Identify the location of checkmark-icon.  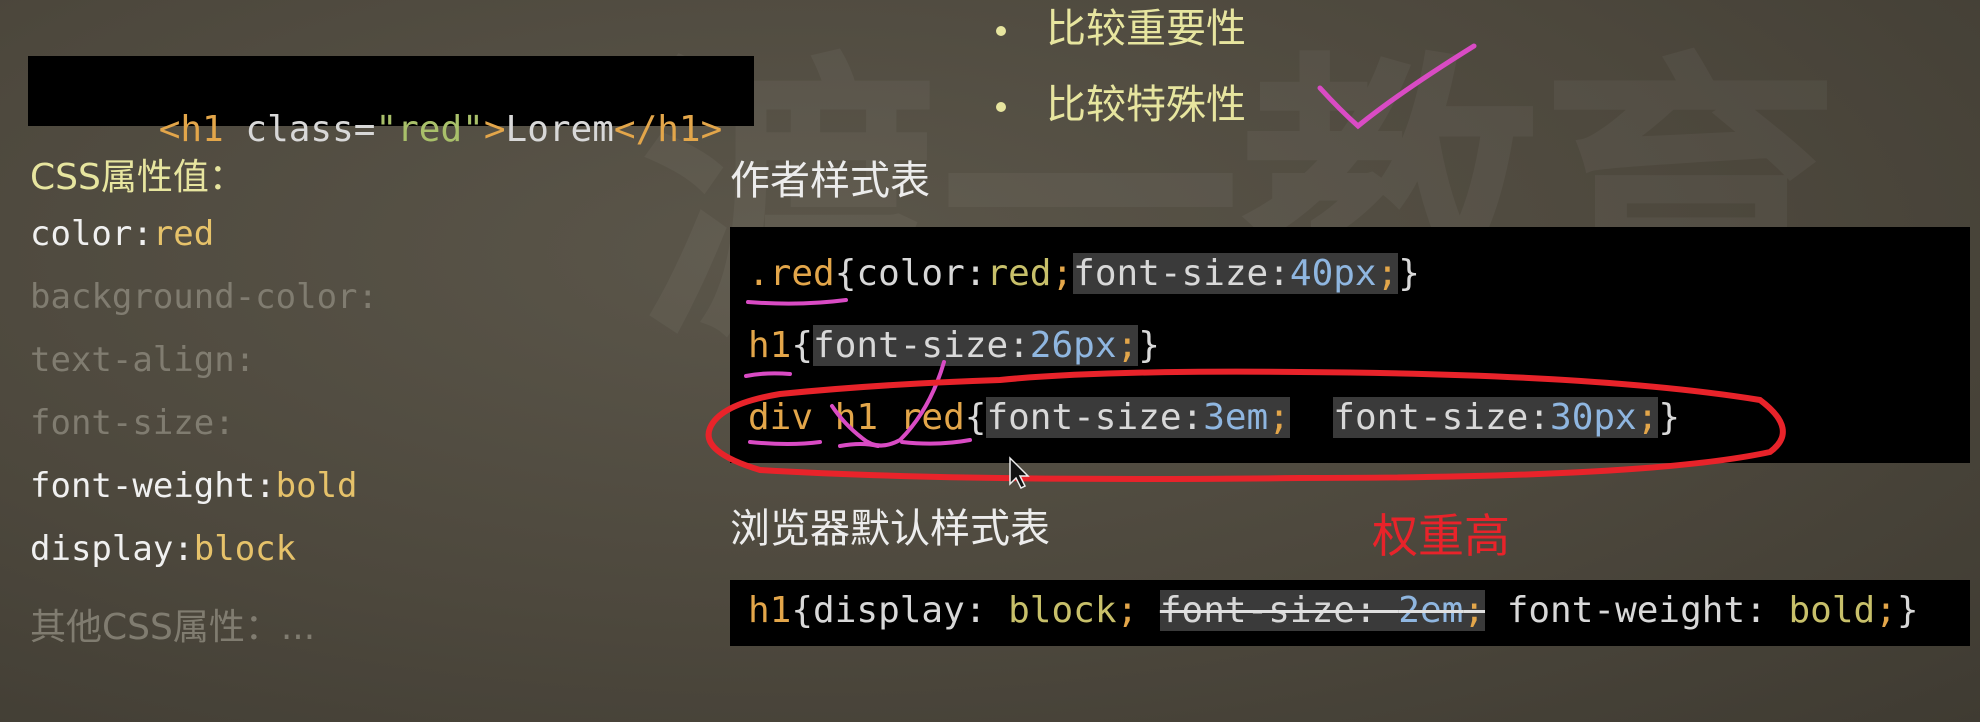
(1397, 86).